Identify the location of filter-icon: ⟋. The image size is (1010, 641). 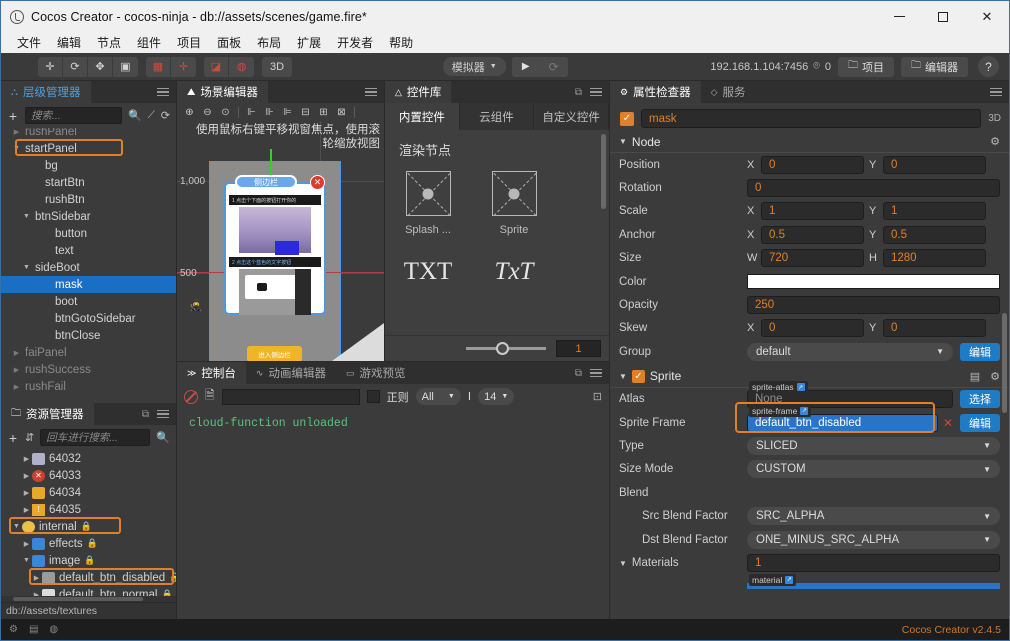
(151, 115).